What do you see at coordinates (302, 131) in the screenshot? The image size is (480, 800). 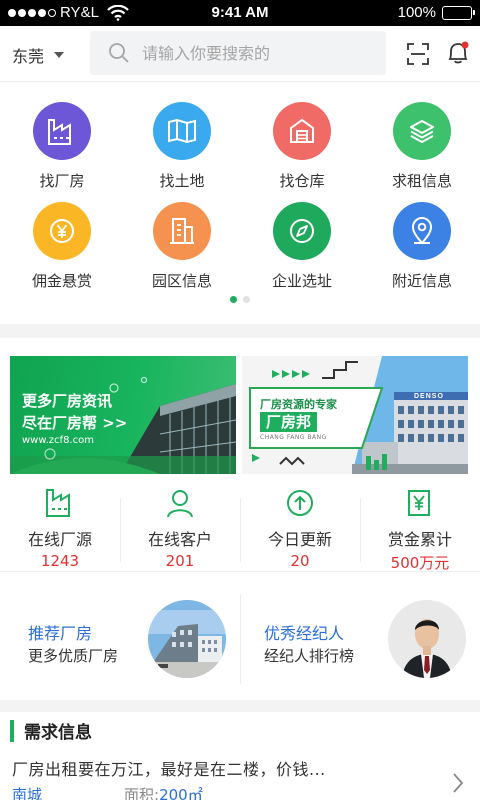 I see `warehouse-icon` at bounding box center [302, 131].